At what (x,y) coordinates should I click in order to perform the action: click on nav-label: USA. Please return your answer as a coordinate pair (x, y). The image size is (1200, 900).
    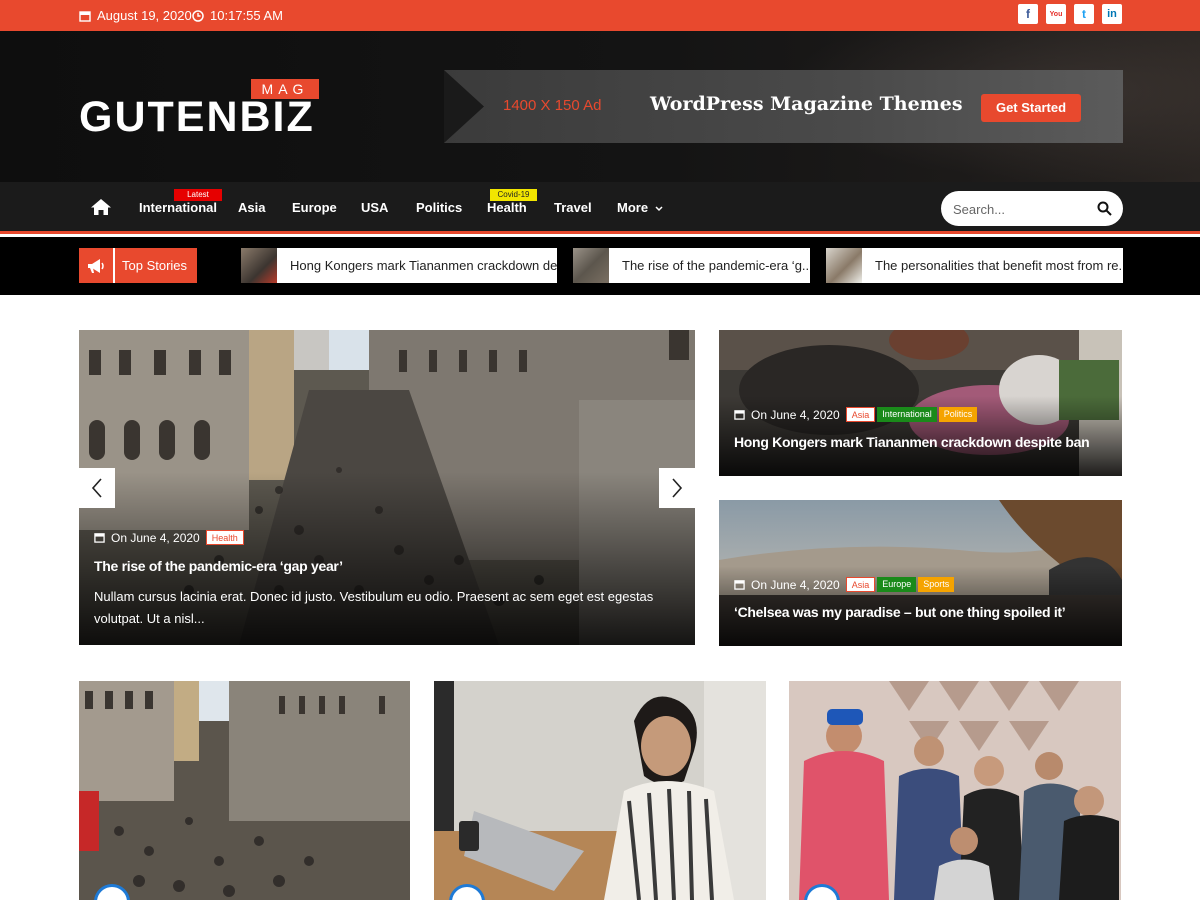
    Looking at the image, I should click on (375, 207).